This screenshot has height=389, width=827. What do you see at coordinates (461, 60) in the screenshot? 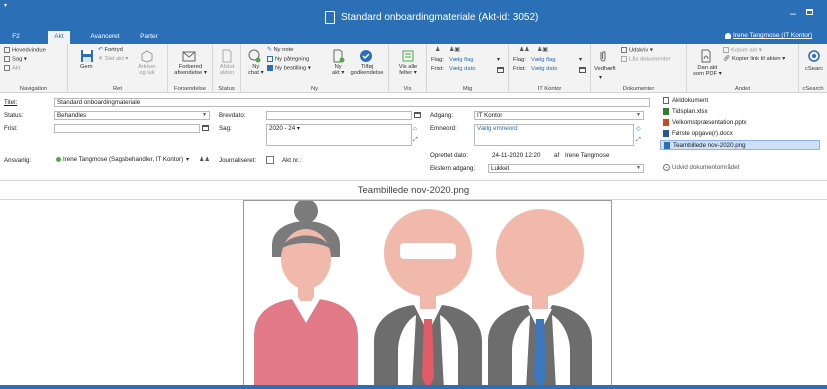
I see `mig-flag-select: Vælg flag` at bounding box center [461, 60].